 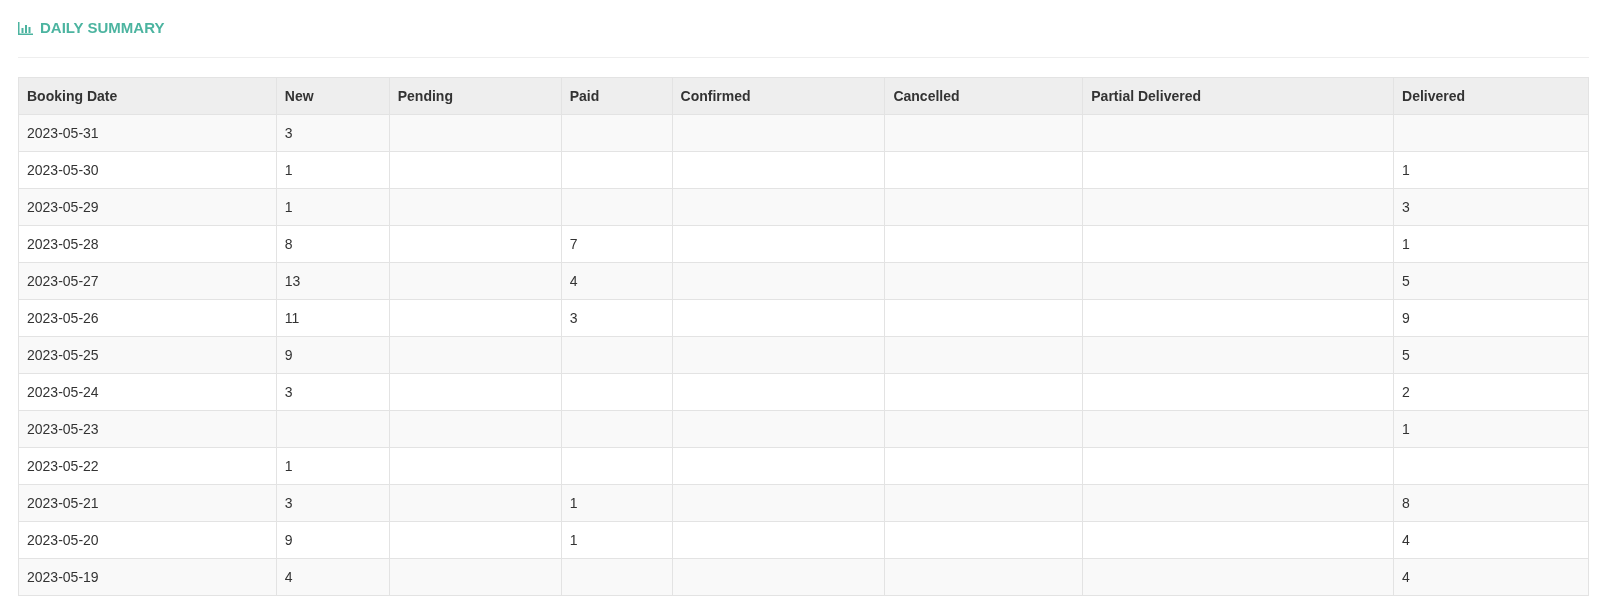 What do you see at coordinates (475, 96) in the screenshot?
I see `column-header: Pending` at bounding box center [475, 96].